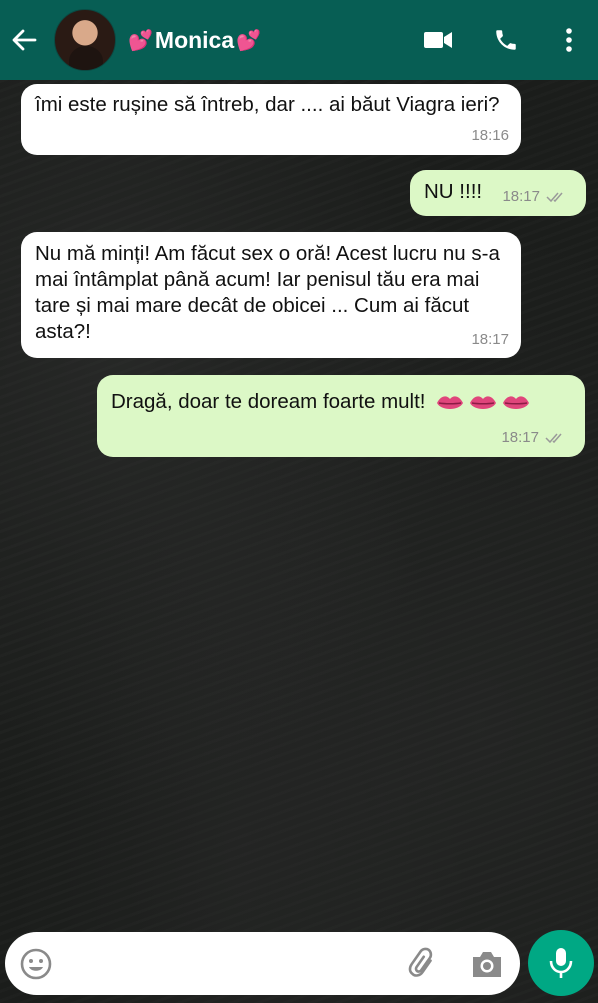  What do you see at coordinates (85, 40) in the screenshot?
I see `contact-avatar` at bounding box center [85, 40].